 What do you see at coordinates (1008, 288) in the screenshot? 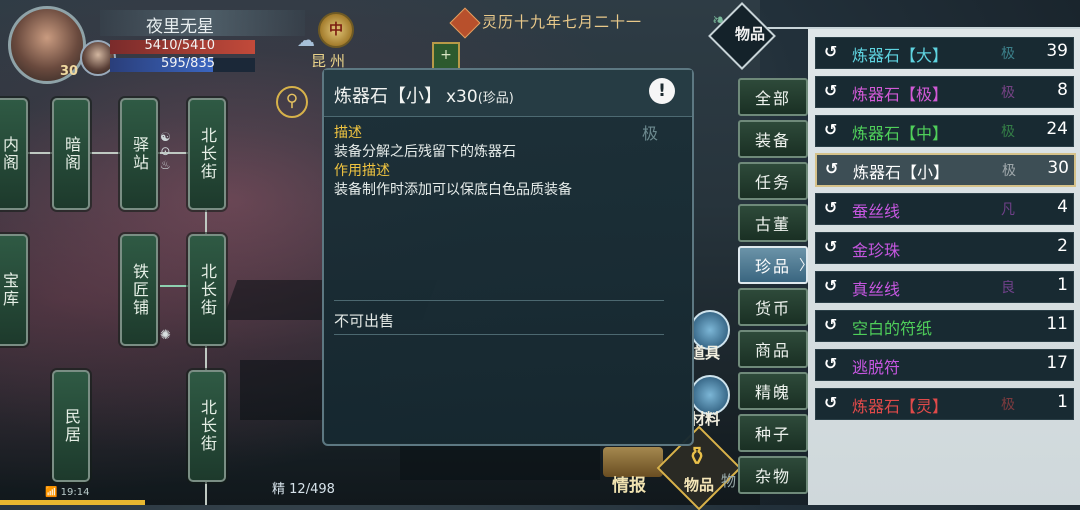
I see `item-grade-mark: 良` at bounding box center [1008, 288].